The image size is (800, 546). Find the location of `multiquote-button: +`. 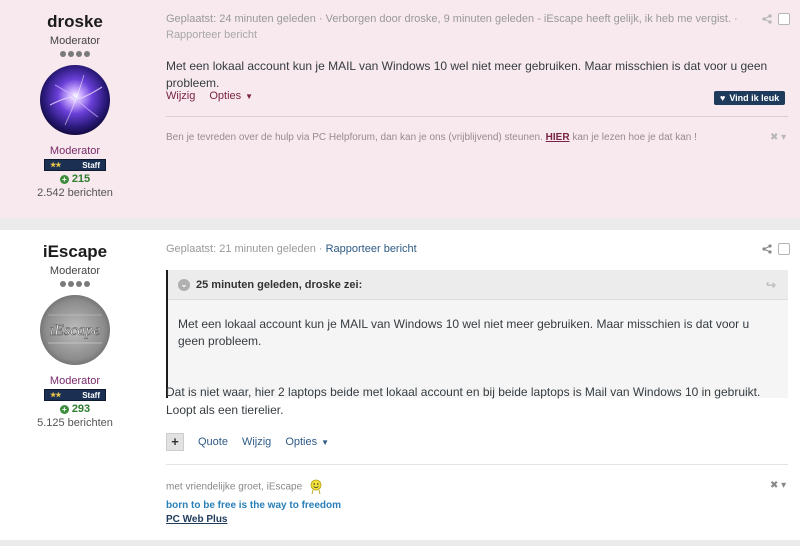

multiquote-button: + is located at coordinates (175, 442).